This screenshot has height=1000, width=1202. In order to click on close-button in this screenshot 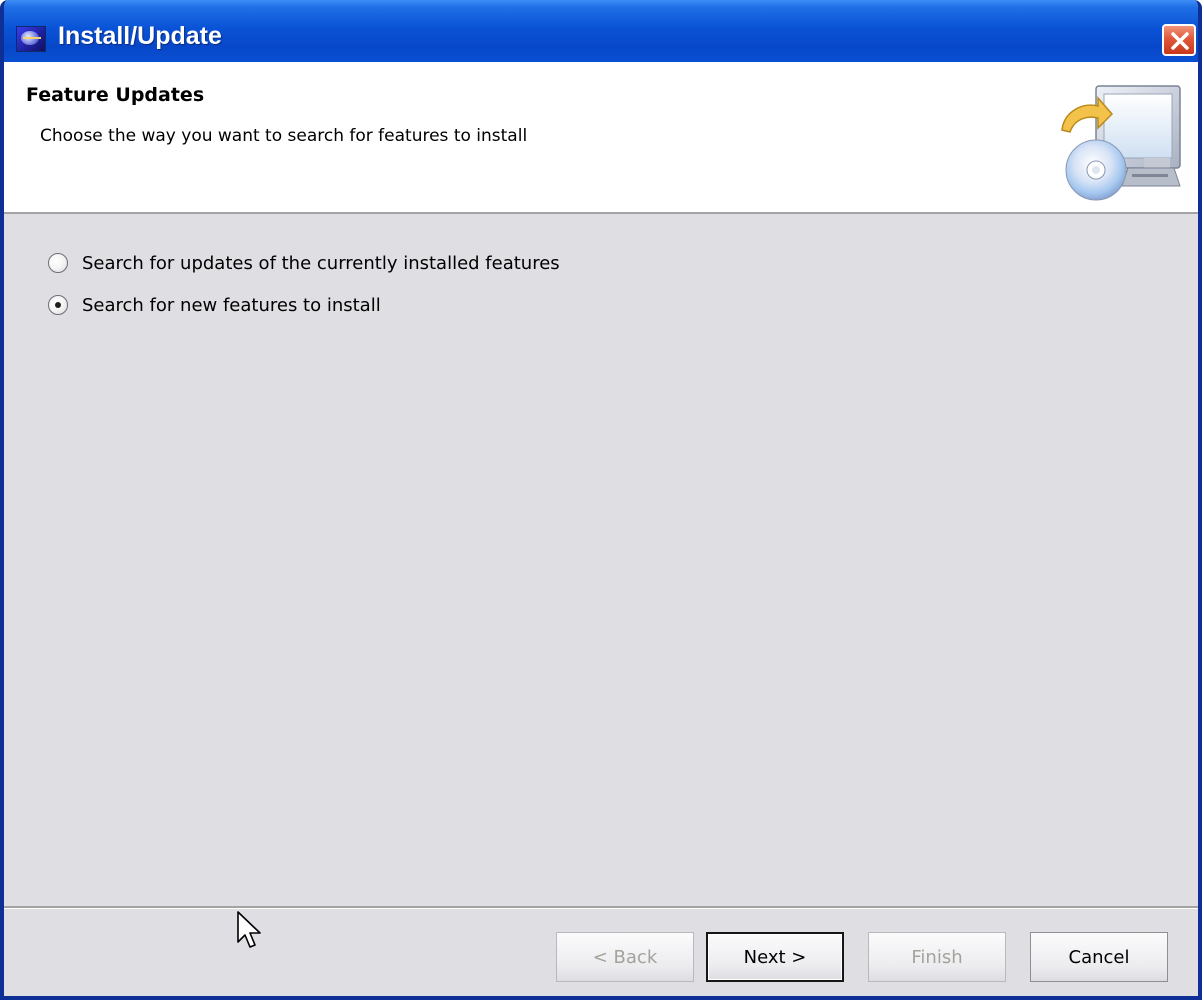, I will do `click(1179, 40)`.